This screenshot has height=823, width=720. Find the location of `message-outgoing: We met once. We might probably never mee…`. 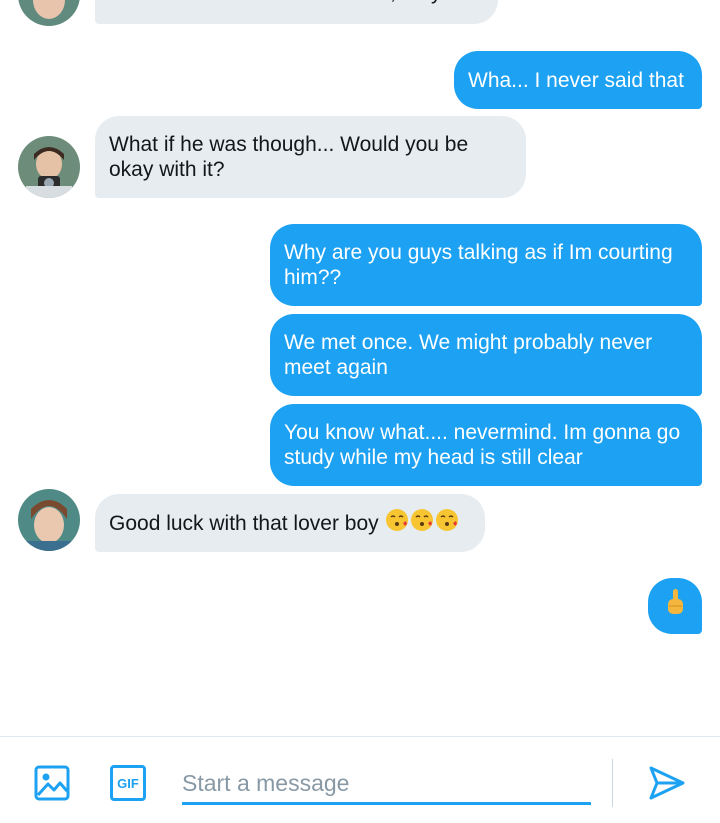

message-outgoing: We met once. We might probably never mee… is located at coordinates (486, 355).